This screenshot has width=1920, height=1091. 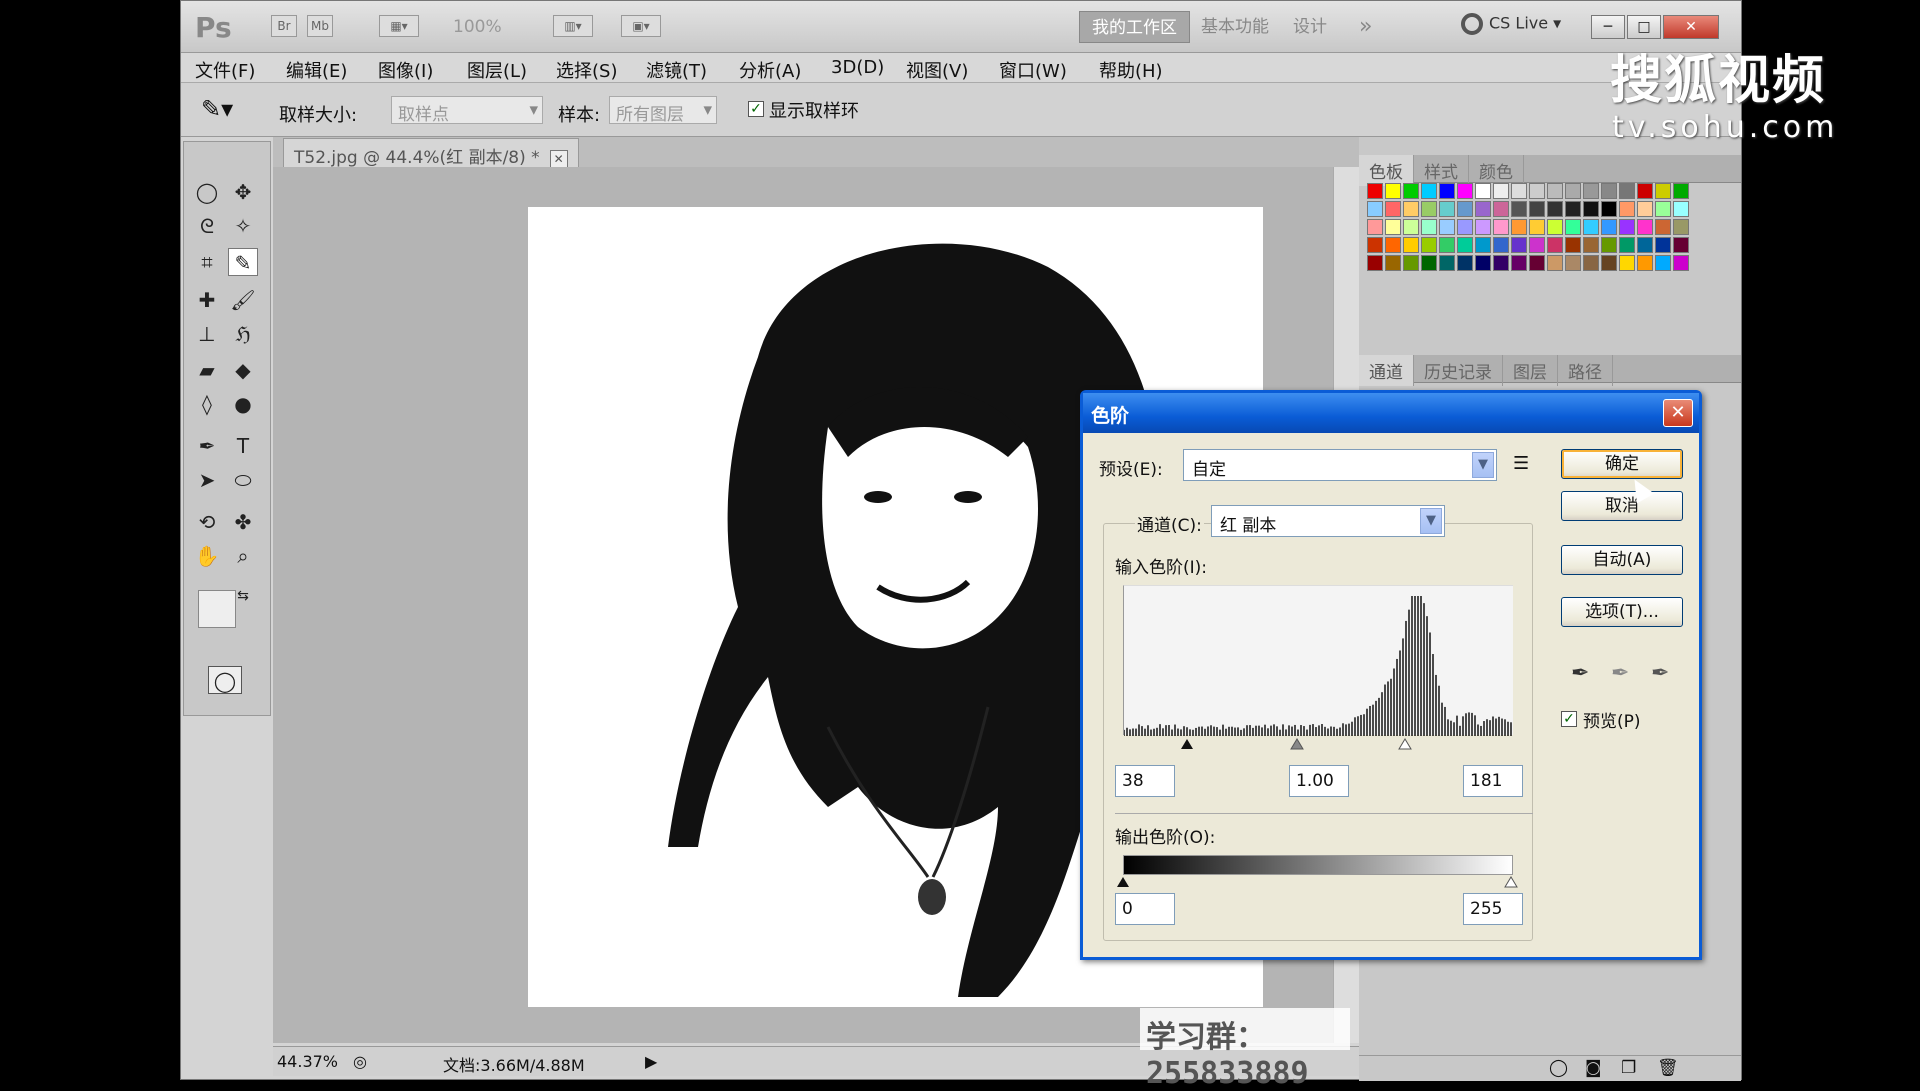 What do you see at coordinates (243, 192) in the screenshot?
I see `move-tool-icon: ✥` at bounding box center [243, 192].